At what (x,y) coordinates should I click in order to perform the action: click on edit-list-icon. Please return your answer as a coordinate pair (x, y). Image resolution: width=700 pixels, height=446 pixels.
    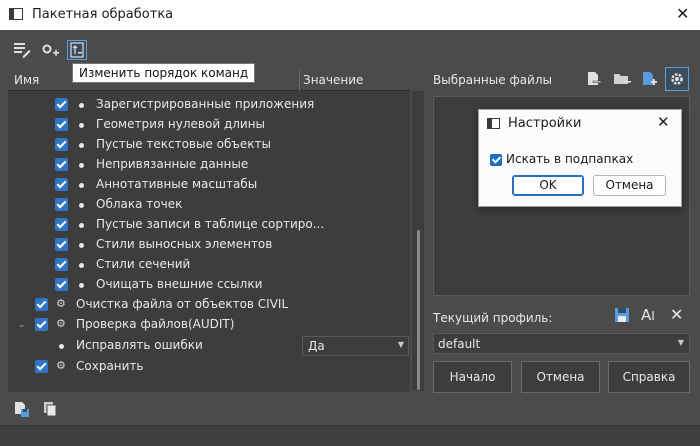
    Looking at the image, I should click on (22, 50).